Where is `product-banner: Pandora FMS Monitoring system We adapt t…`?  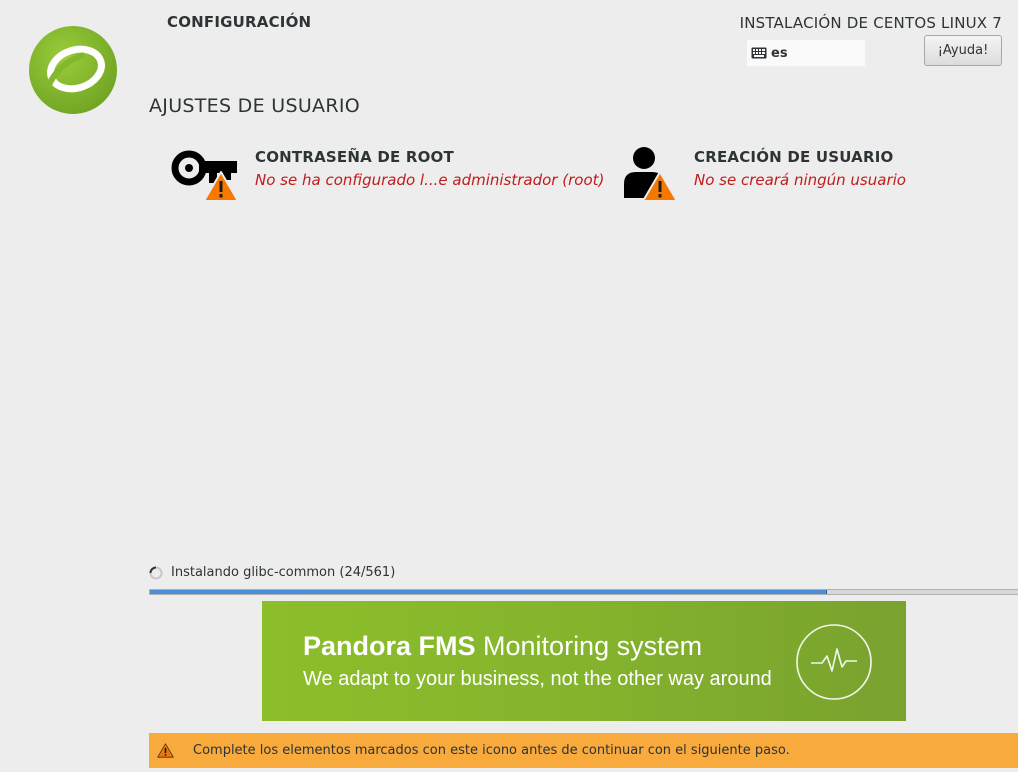 product-banner: Pandora FMS Monitoring system We adapt t… is located at coordinates (584, 661).